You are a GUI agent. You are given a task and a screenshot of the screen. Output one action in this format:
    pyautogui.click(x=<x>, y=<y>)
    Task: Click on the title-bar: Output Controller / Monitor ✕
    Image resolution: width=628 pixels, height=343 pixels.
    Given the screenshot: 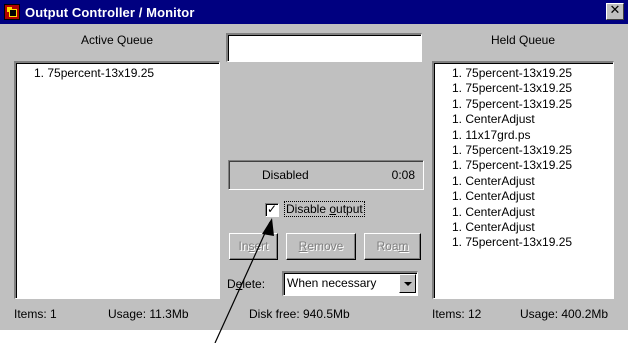 What is the action you would take?
    pyautogui.click(x=314, y=12)
    